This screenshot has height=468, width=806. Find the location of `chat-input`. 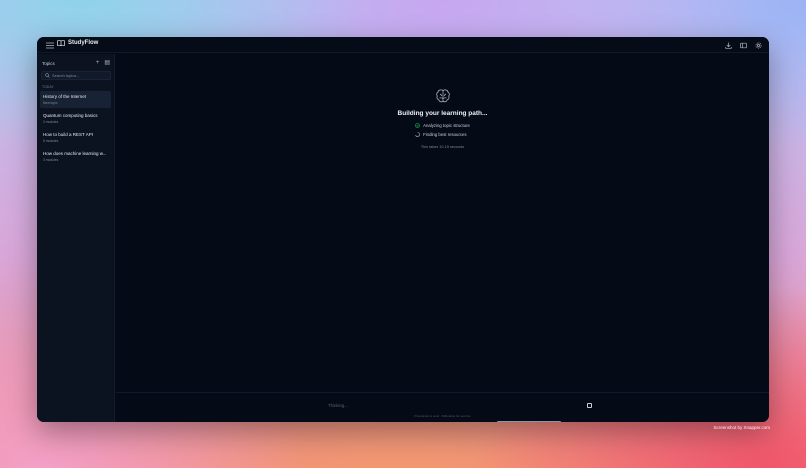

chat-input is located at coordinates (428, 405).